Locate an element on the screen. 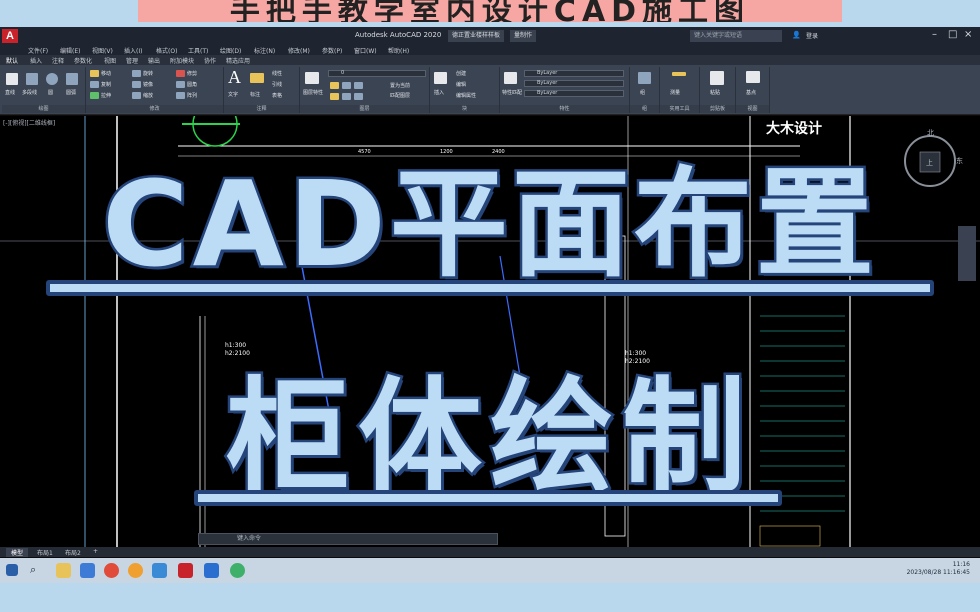  layer-iso-icon is located at coordinates (334, 96).